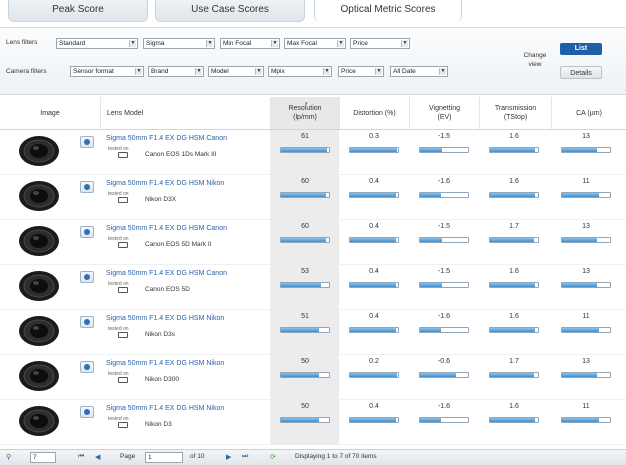  I want to click on camera-brand-select: Brand ▼, so click(176, 71).